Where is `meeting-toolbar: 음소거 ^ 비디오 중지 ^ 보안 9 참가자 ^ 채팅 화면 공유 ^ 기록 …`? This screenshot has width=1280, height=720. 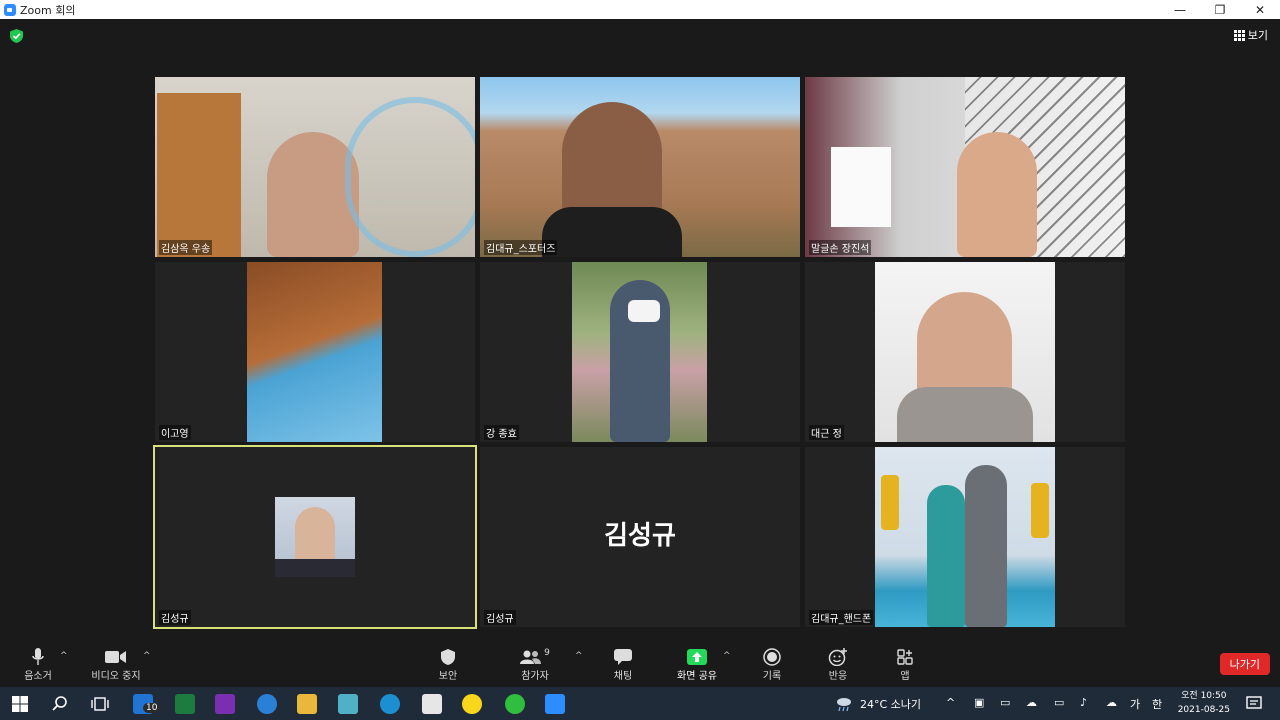 meeting-toolbar: 음소거 ^ 비디오 중지 ^ 보안 9 참가자 ^ 채팅 화면 공유 ^ 기록 … is located at coordinates (640, 663).